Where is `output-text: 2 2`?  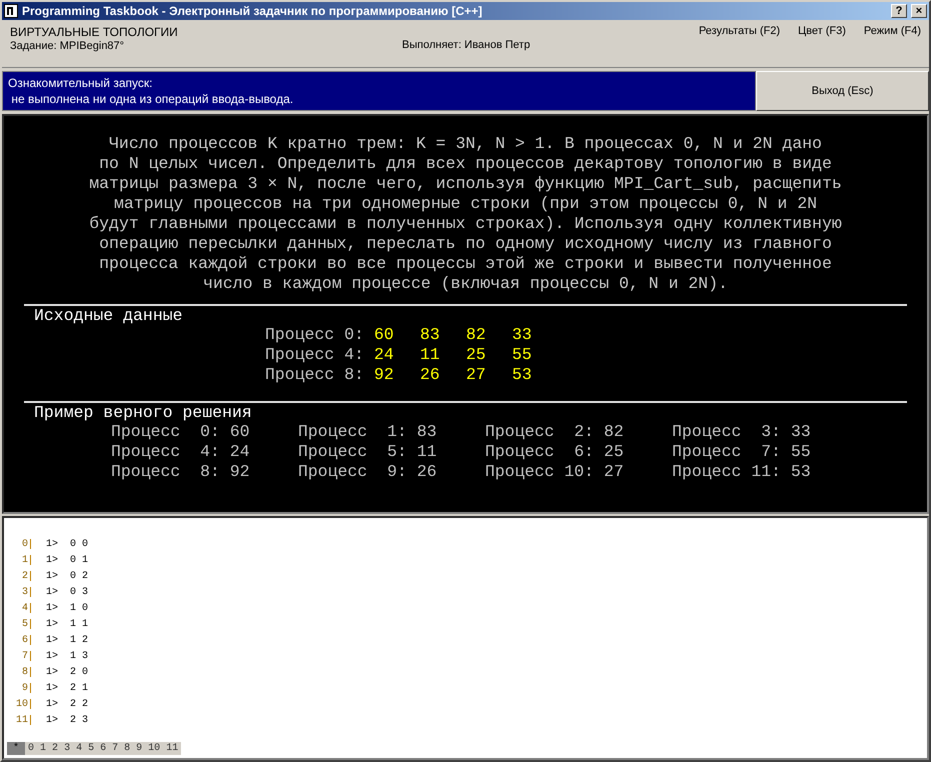
output-text: 2 2 is located at coordinates (79, 704).